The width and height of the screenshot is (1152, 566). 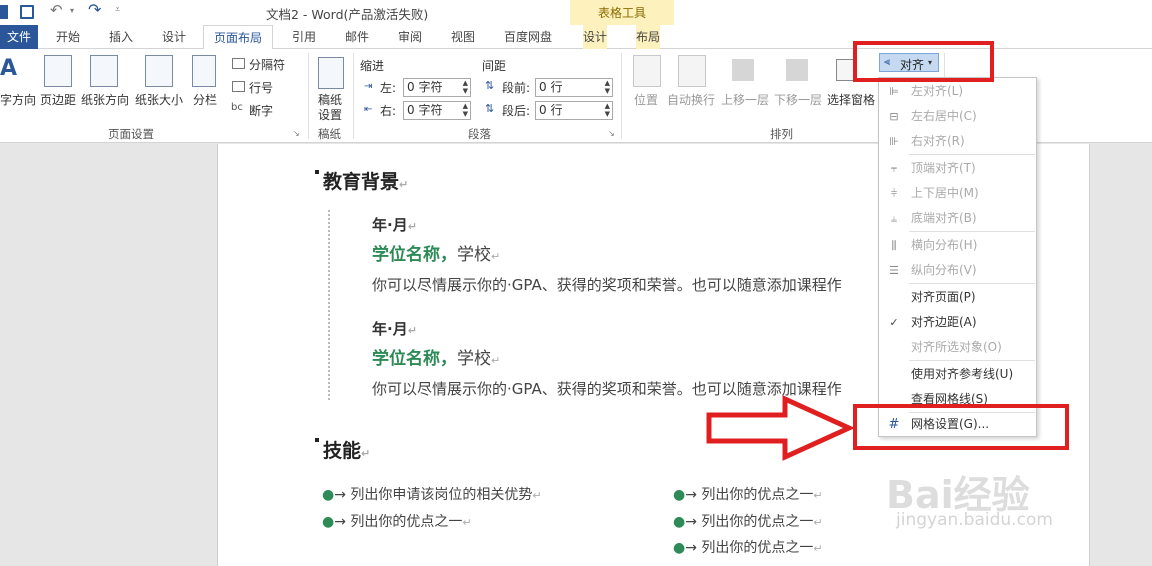 What do you see at coordinates (131, 134) in the screenshot?
I see `page-setup-group-label: 页面设置` at bounding box center [131, 134].